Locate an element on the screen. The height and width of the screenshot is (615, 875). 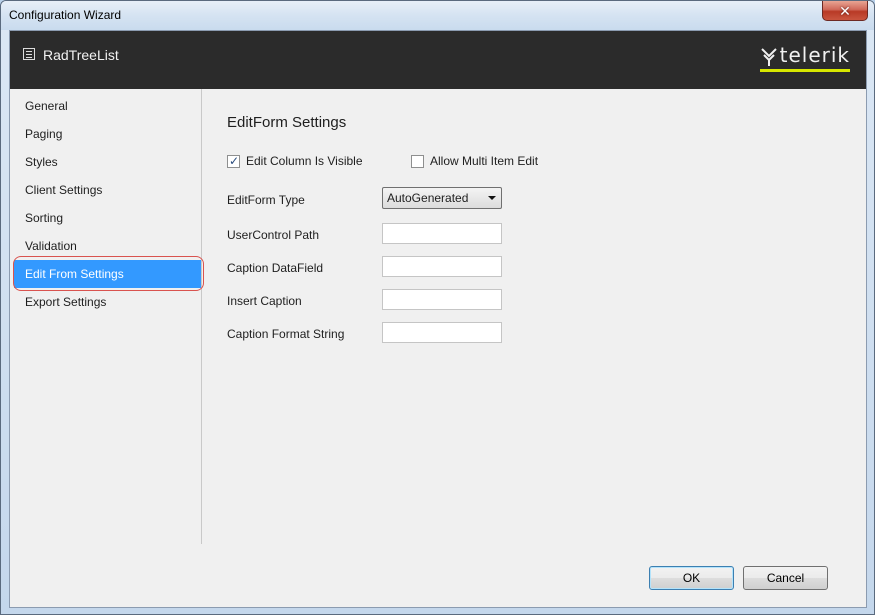
editform-type-select: AutoGenerated is located at coordinates (442, 198).